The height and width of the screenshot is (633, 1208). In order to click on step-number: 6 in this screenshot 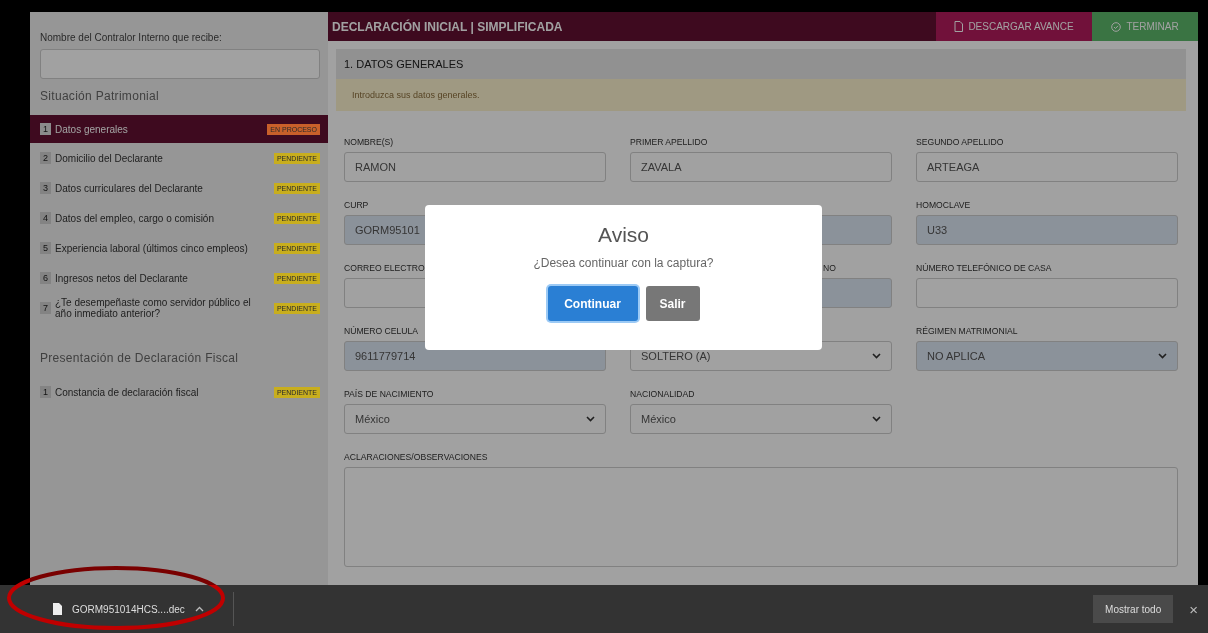, I will do `click(45, 278)`.